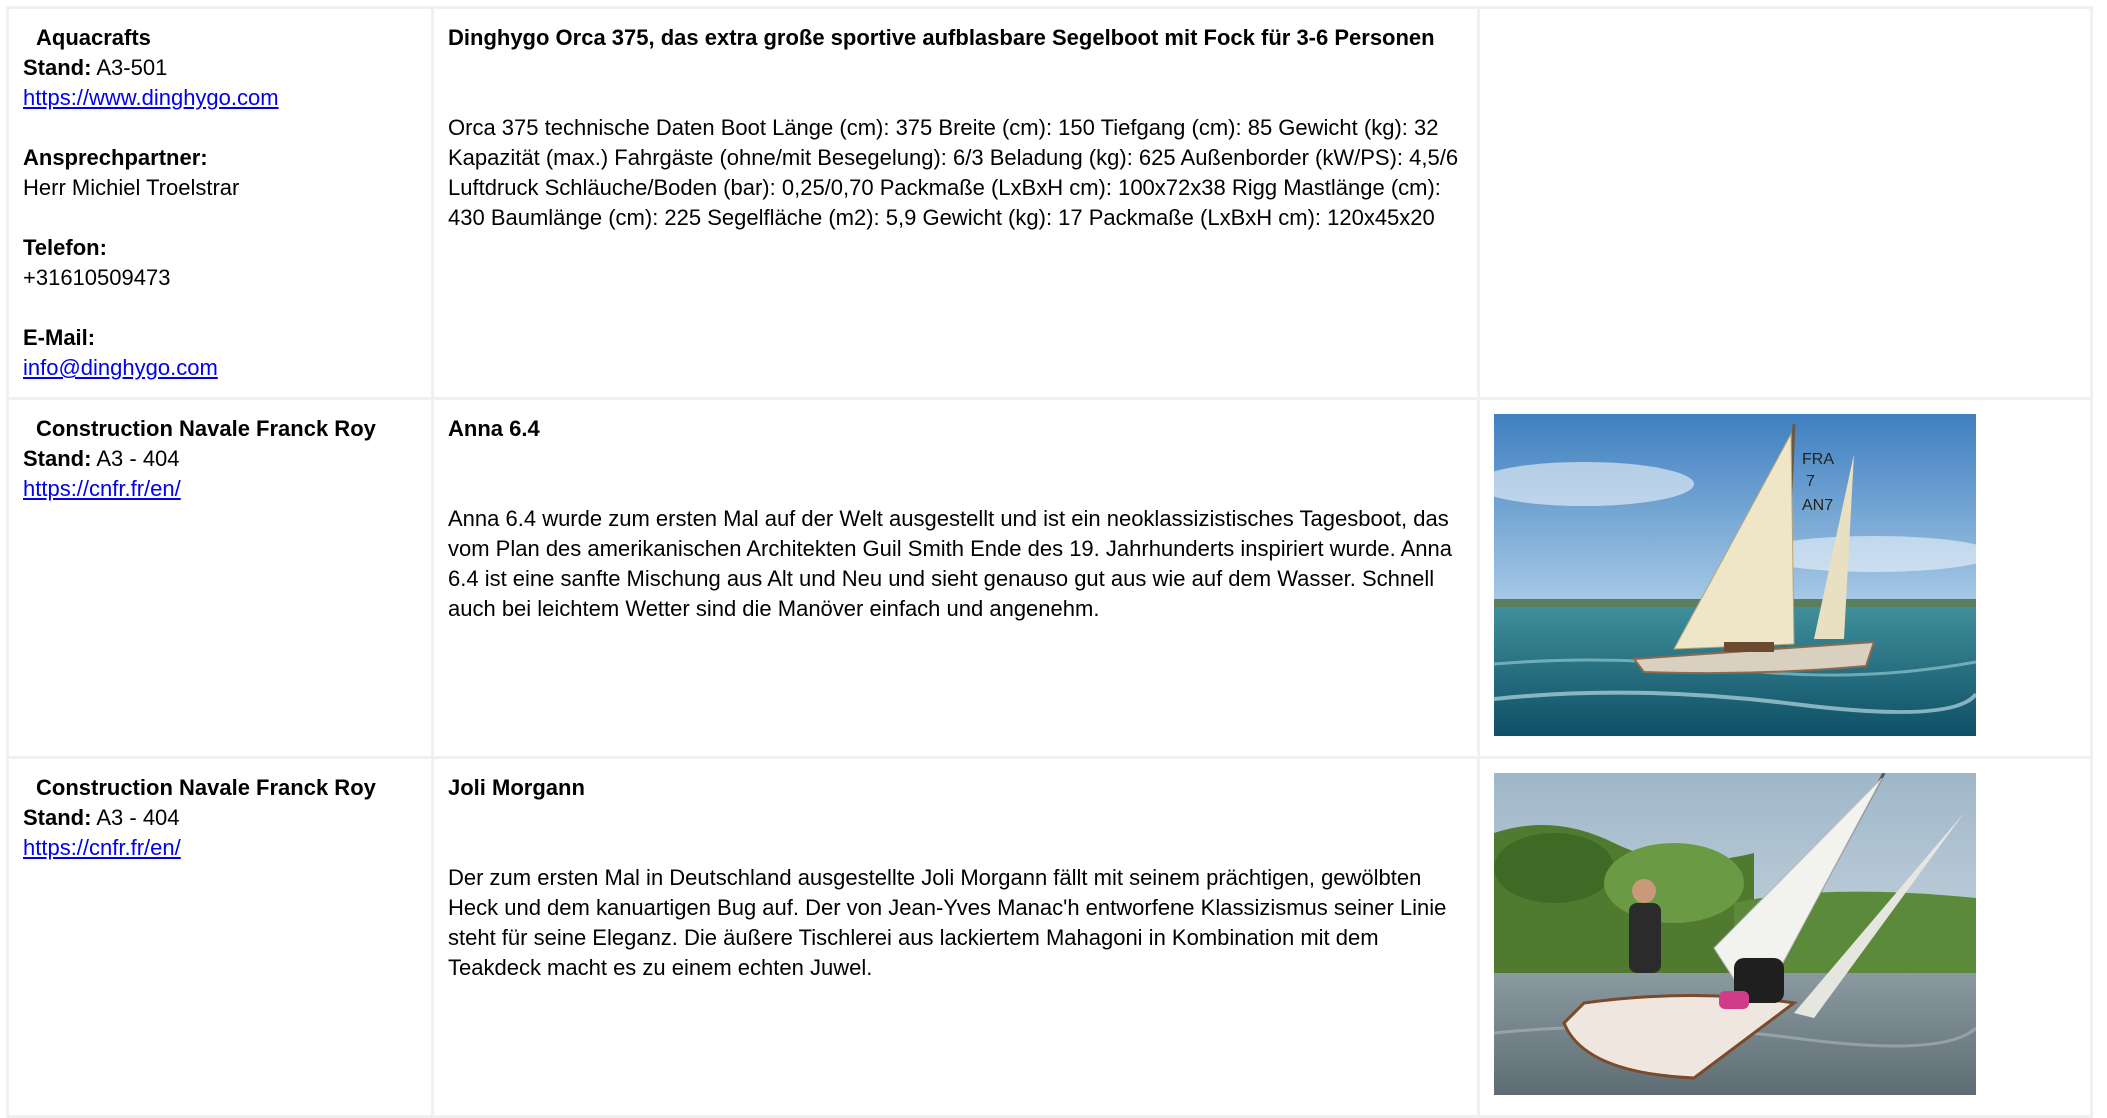 The image size is (2107, 1118). Describe the element at coordinates (220, 68) in the screenshot. I see `stand-line: Stand: A3-501` at that location.